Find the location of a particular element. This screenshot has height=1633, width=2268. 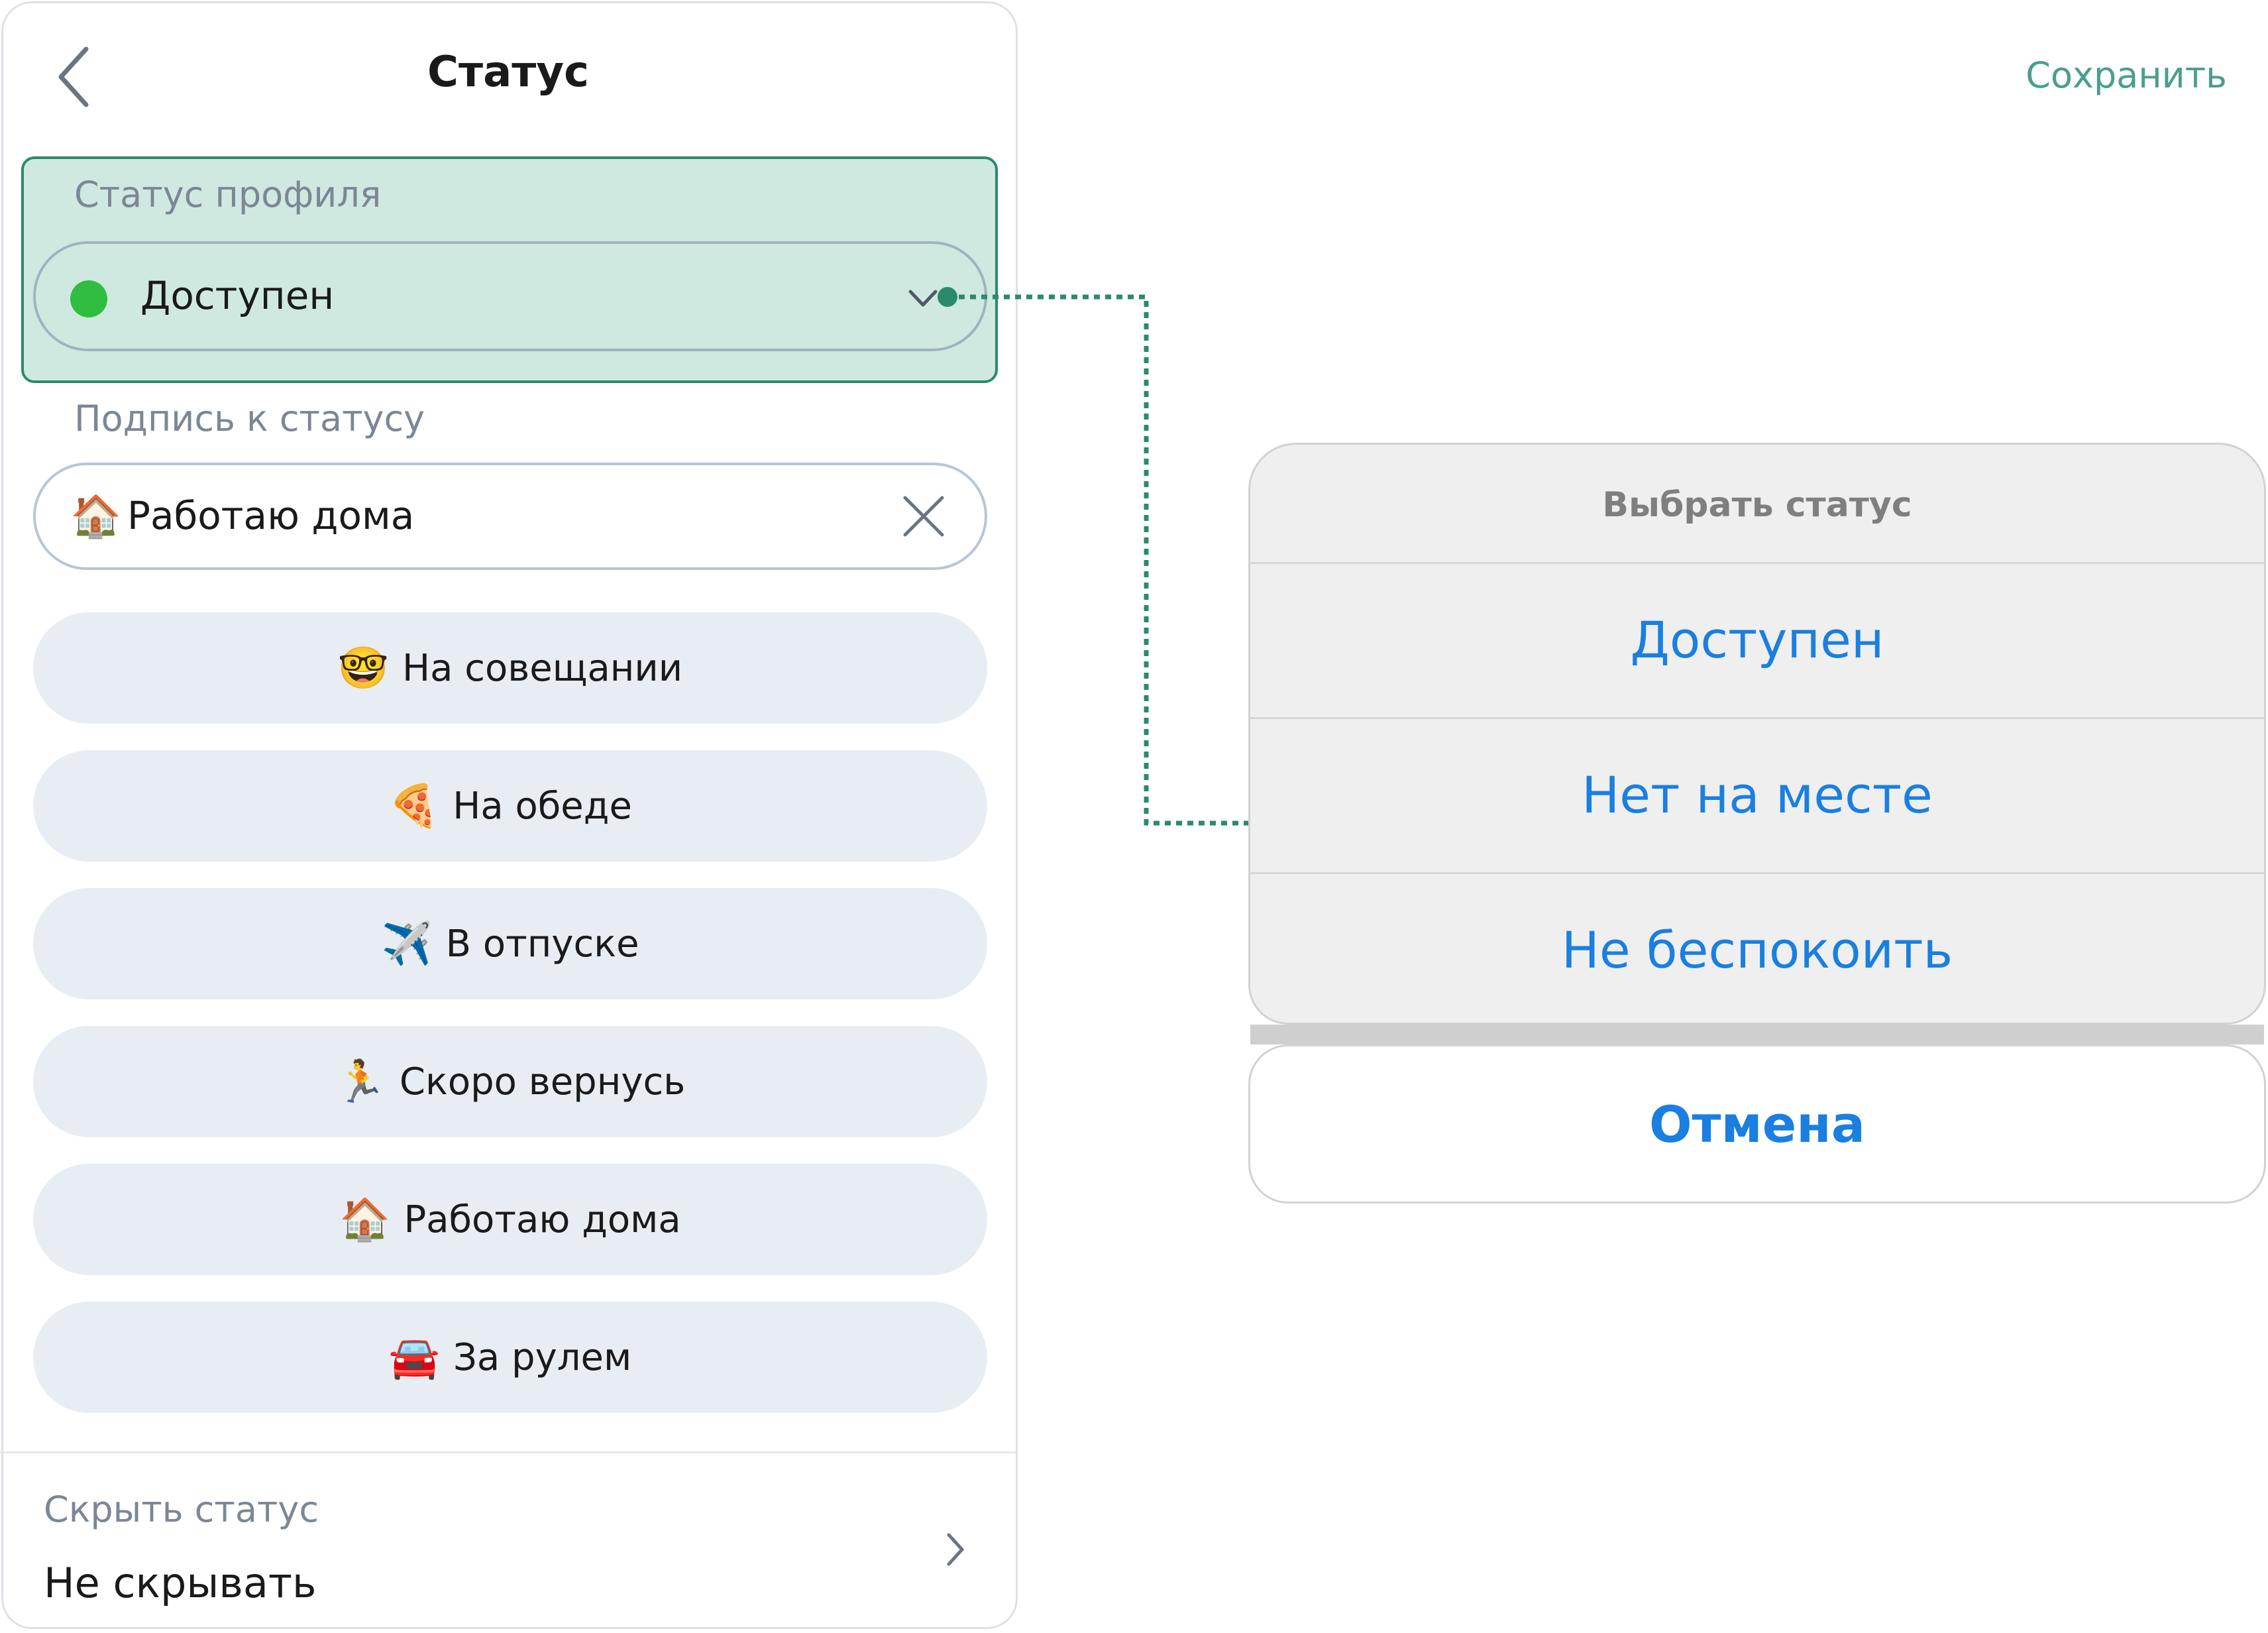

page-title: Статус is located at coordinates (508, 72).